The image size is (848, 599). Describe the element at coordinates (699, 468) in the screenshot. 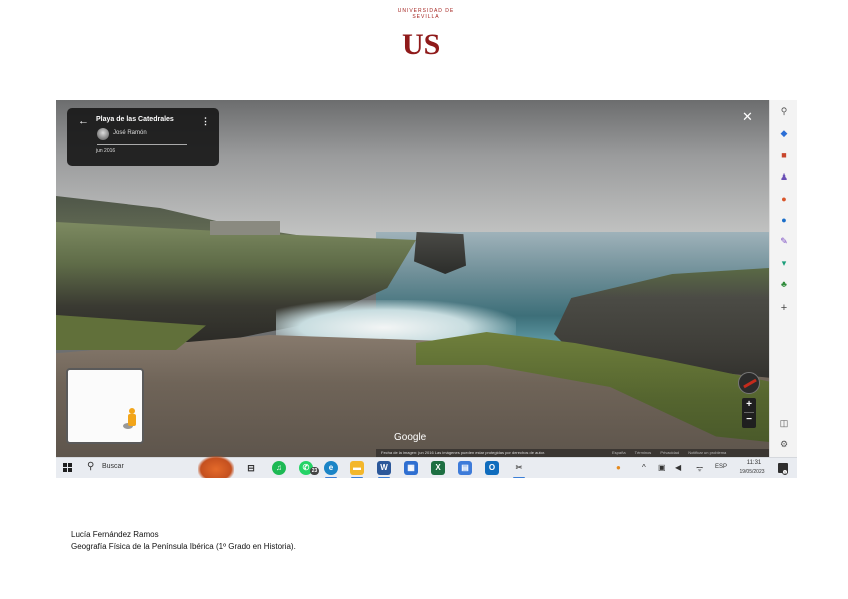

I see `network-icon: ᯤ` at that location.